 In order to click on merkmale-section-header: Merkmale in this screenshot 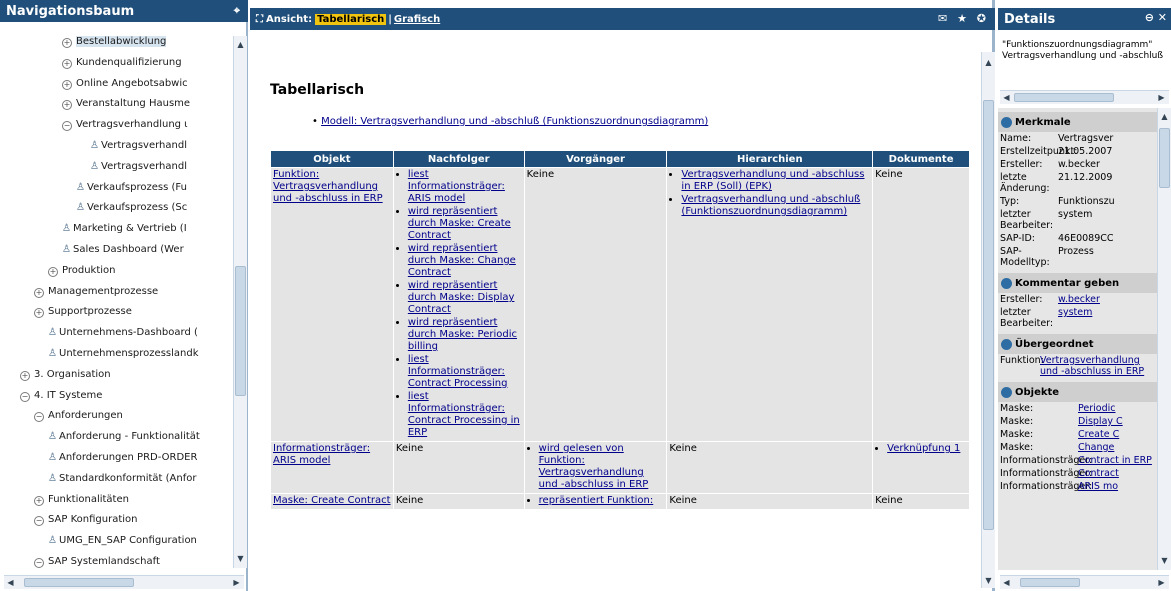, I will do `click(1077, 122)`.